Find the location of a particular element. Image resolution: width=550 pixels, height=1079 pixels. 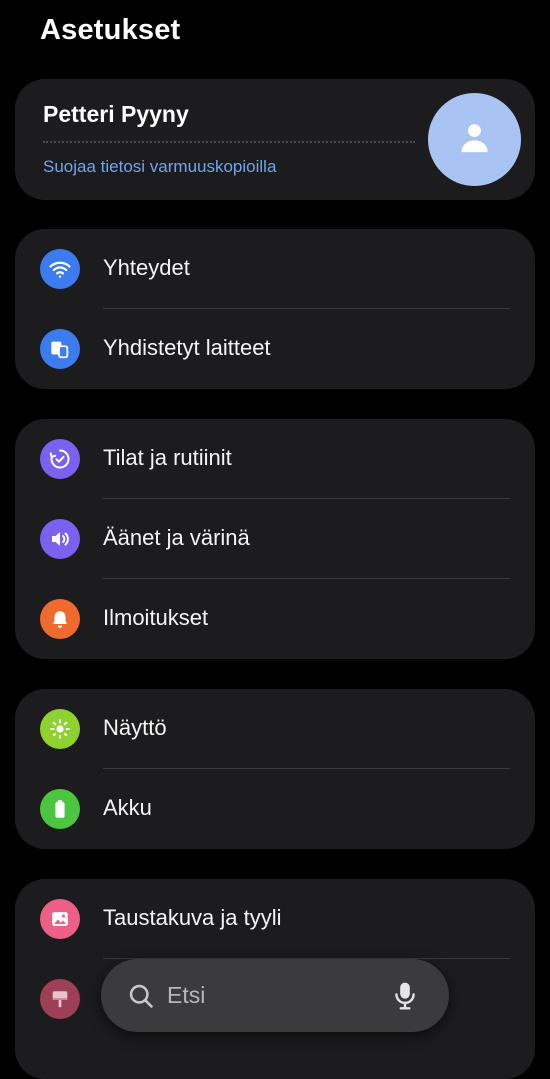

settings-group-connections: Yhteydet Yhdistetyt laitteet is located at coordinates (275, 309).